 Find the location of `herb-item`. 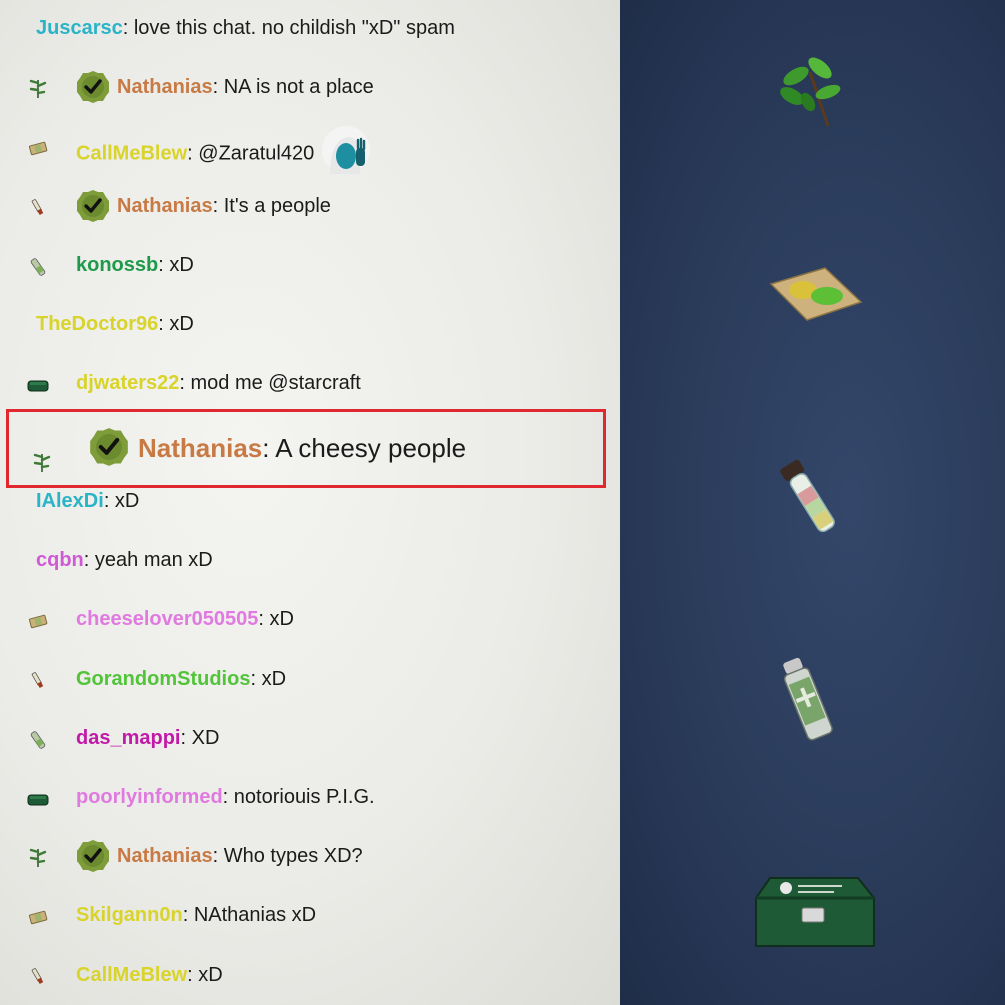

herb-item is located at coordinates (810, 92).